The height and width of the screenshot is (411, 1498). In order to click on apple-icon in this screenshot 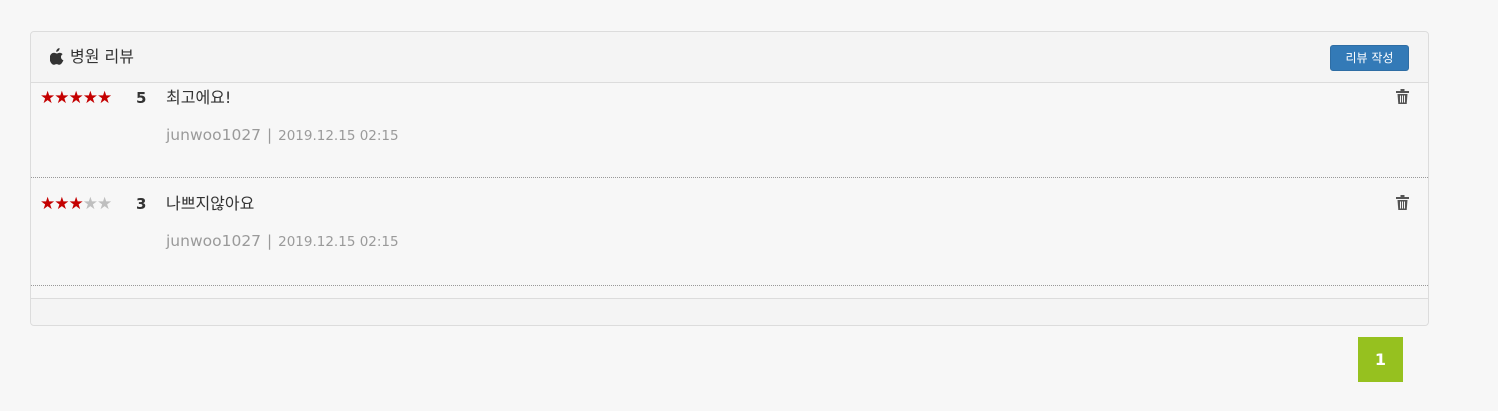, I will do `click(57, 56)`.